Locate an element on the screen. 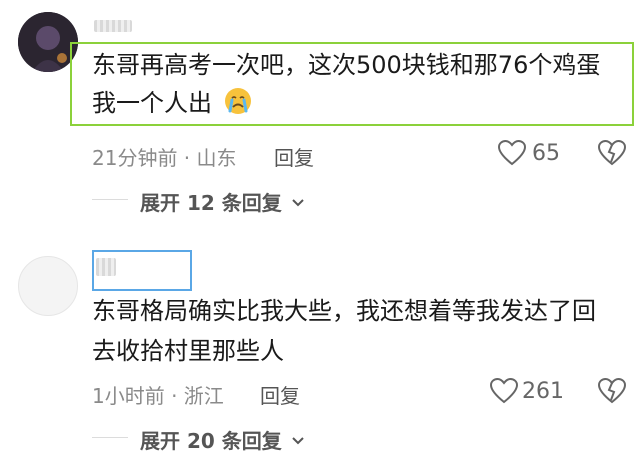 The height and width of the screenshot is (463, 640). expand-replies-button: 展开 12 条回复 is located at coordinates (222, 201).